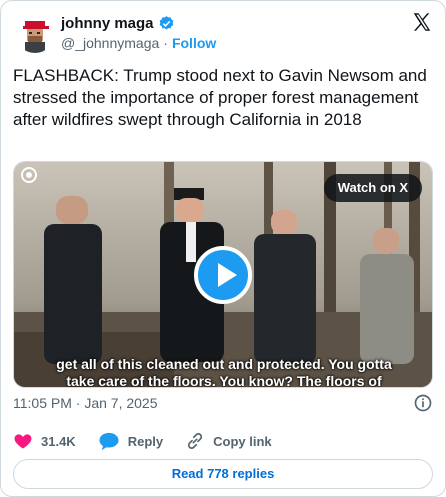 The image size is (446, 497). I want to click on play-icon, so click(227, 275).